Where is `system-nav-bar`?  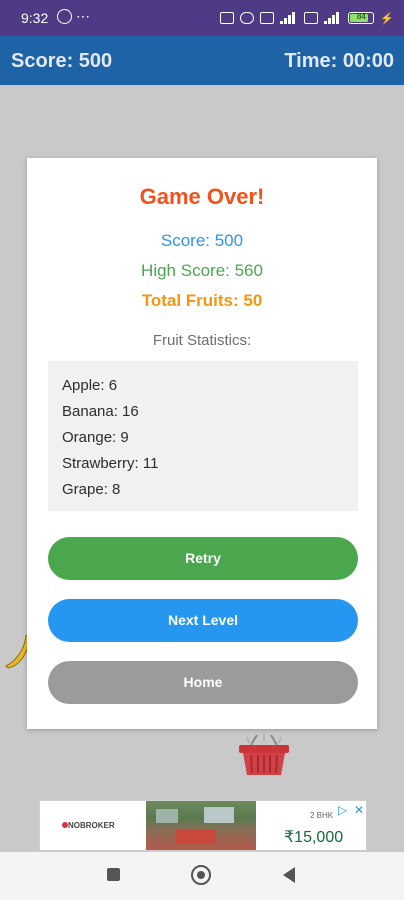
system-nav-bar is located at coordinates (202, 876).